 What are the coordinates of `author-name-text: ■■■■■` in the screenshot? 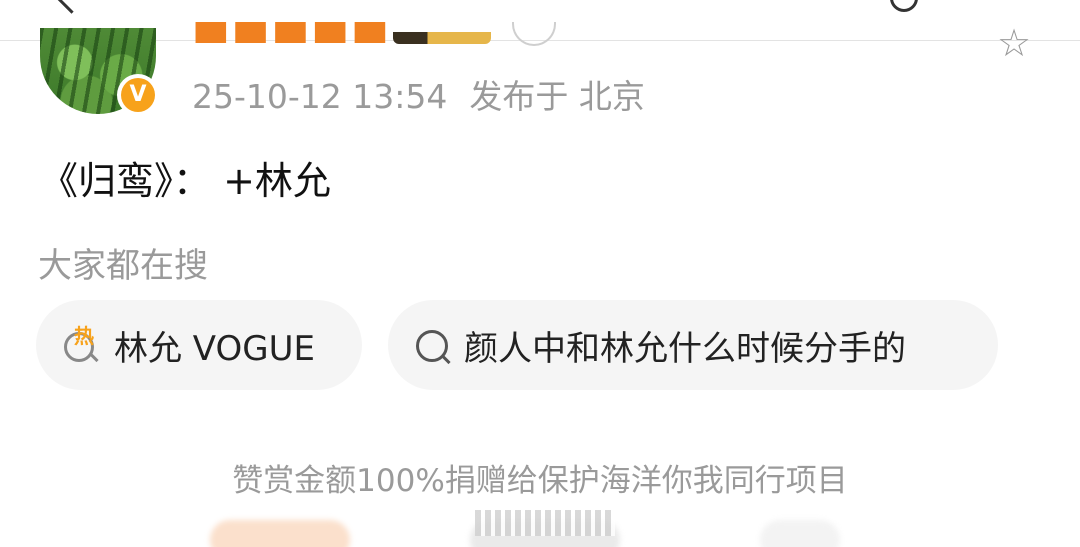 It's located at (291, 35).